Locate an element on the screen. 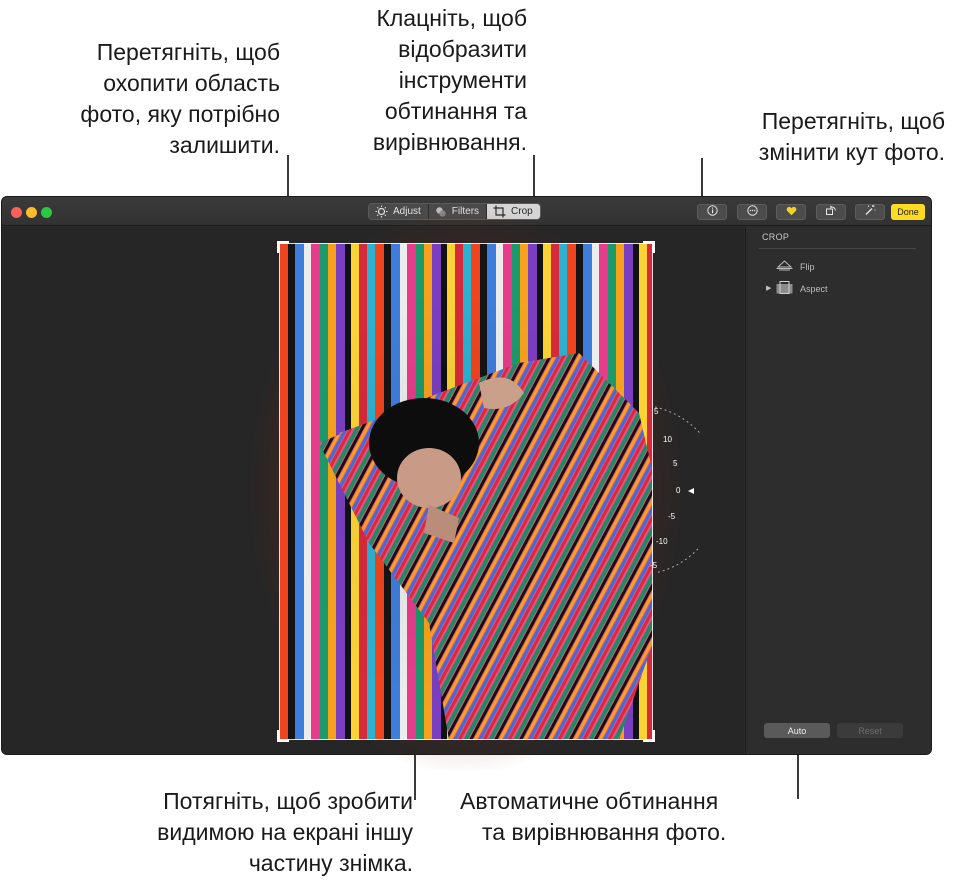 The height and width of the screenshot is (886, 955). angle-tick-label: -10 is located at coordinates (662, 541).